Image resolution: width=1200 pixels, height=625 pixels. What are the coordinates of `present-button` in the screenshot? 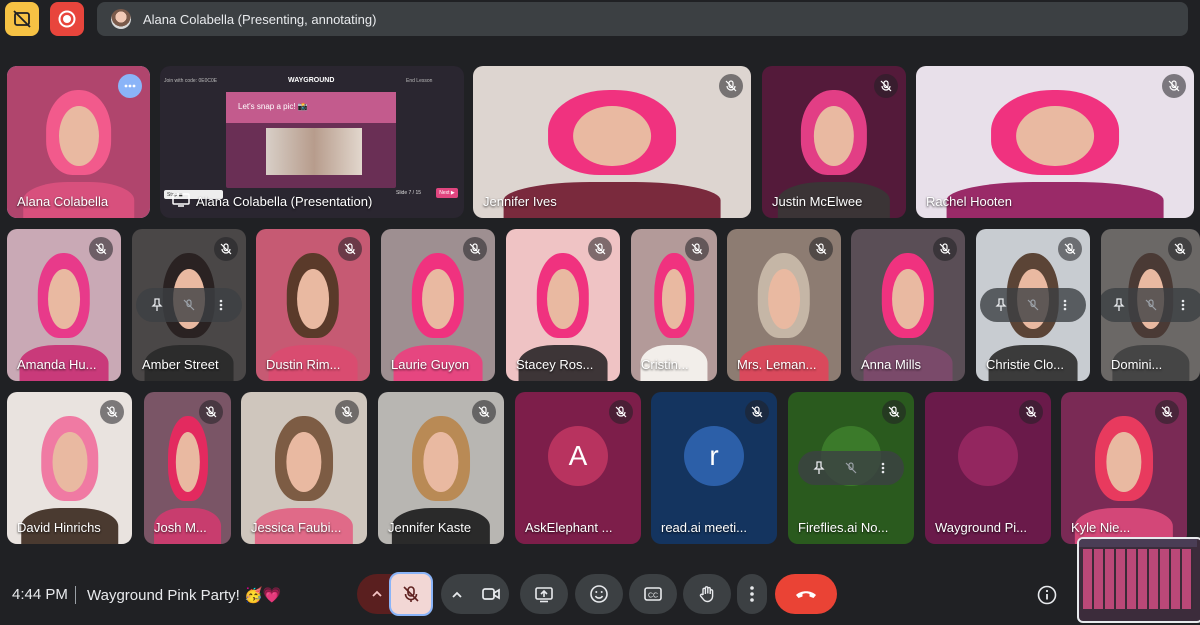 It's located at (544, 594).